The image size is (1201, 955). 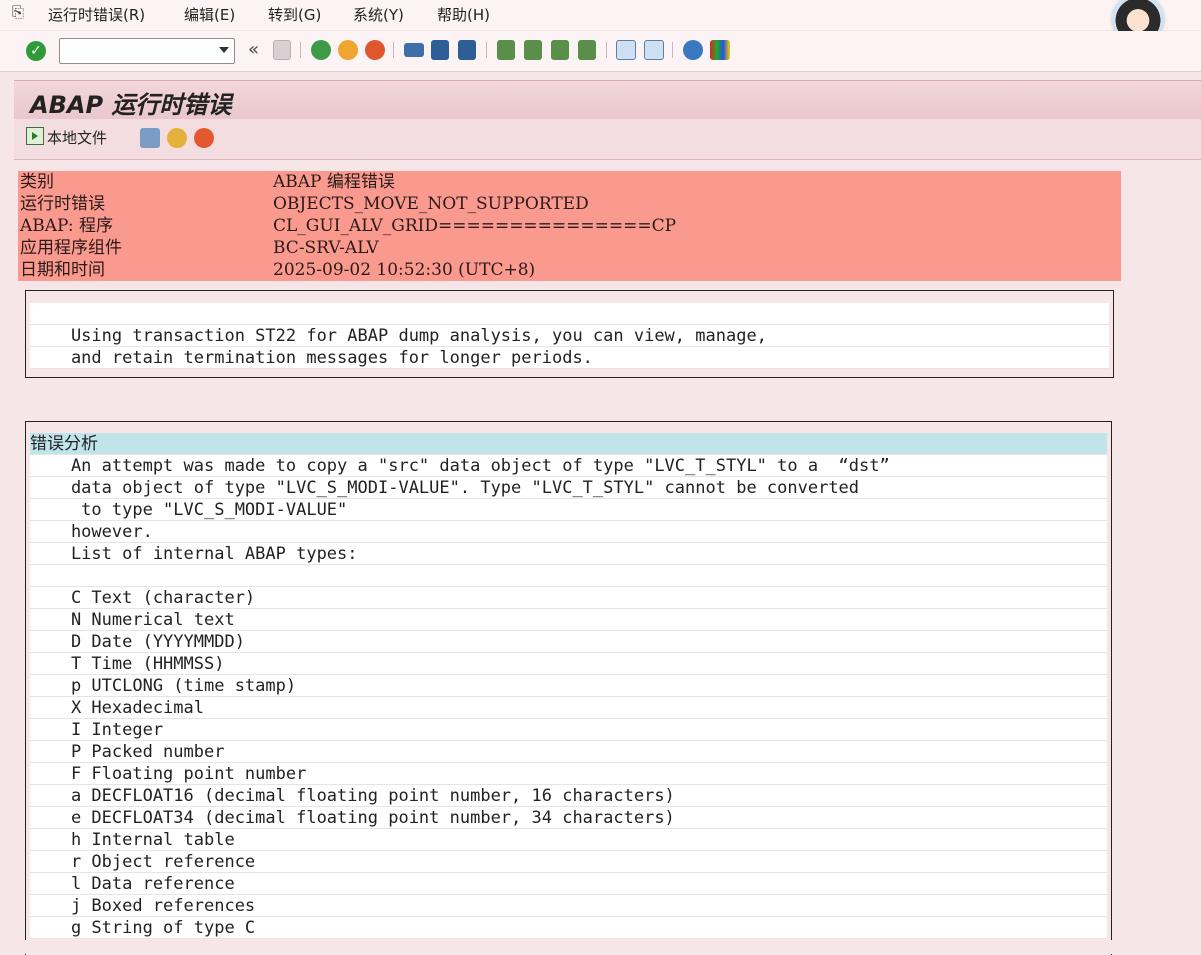 What do you see at coordinates (131, 105) in the screenshot?
I see `page-title: ABAP 运行时错误` at bounding box center [131, 105].